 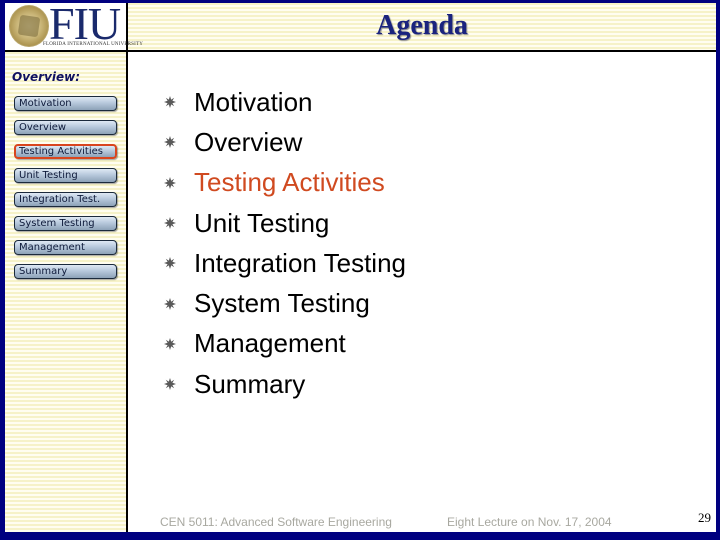 I want to click on agenda-item: Unit Testing, so click(x=285, y=223).